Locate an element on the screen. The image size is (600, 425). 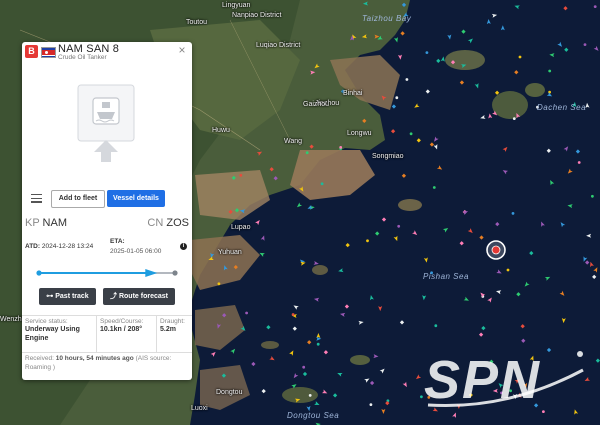
stat-label: Draught: is located at coordinates (172, 321).